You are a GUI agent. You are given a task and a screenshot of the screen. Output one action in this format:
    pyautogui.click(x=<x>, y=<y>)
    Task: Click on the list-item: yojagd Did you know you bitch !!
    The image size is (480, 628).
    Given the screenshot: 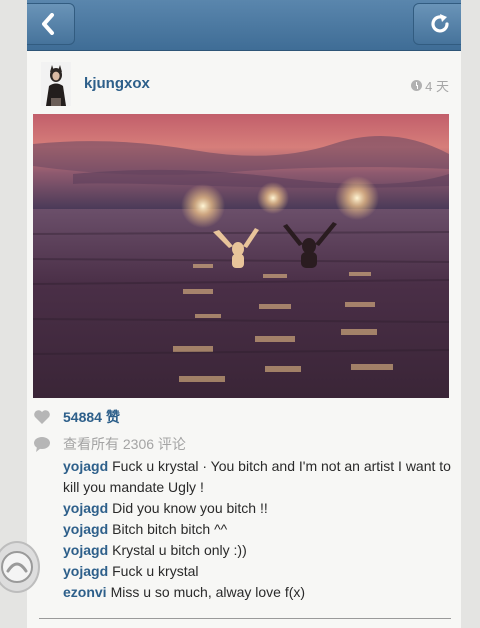 What is the action you would take?
    pyautogui.click(x=258, y=508)
    